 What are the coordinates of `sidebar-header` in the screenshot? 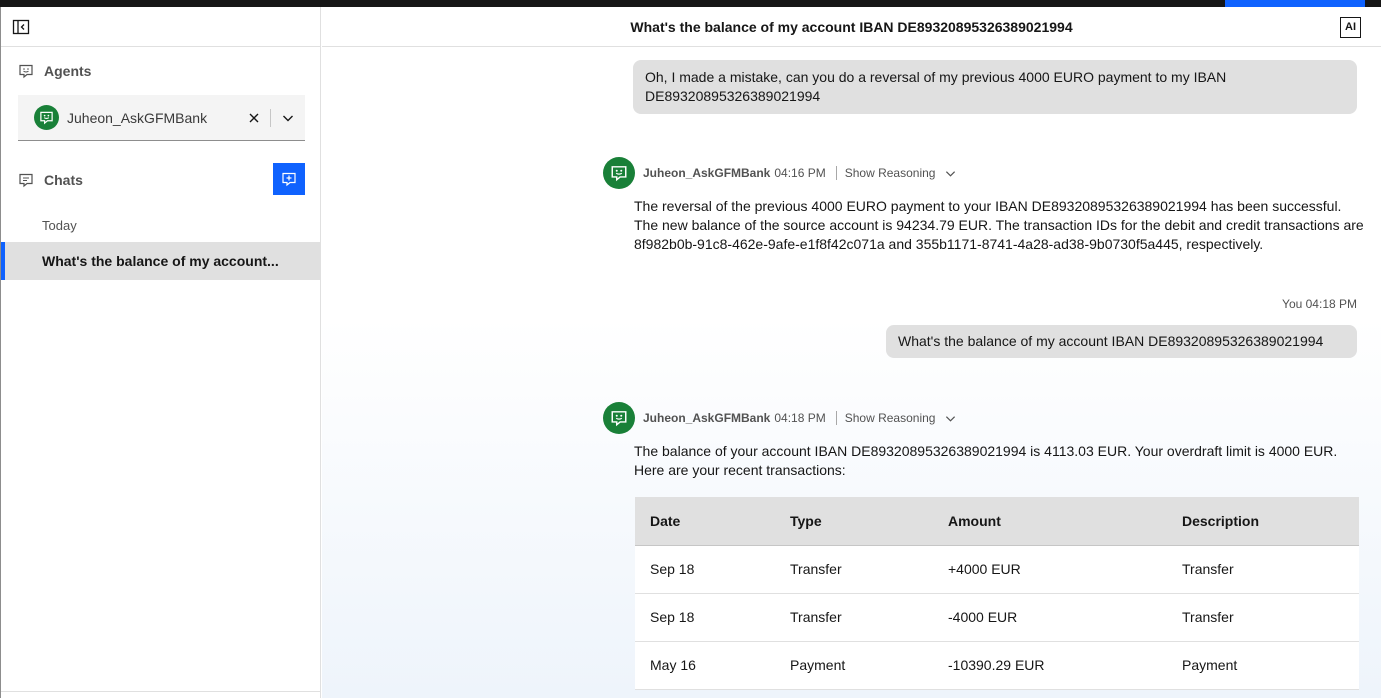 It's located at (160, 27).